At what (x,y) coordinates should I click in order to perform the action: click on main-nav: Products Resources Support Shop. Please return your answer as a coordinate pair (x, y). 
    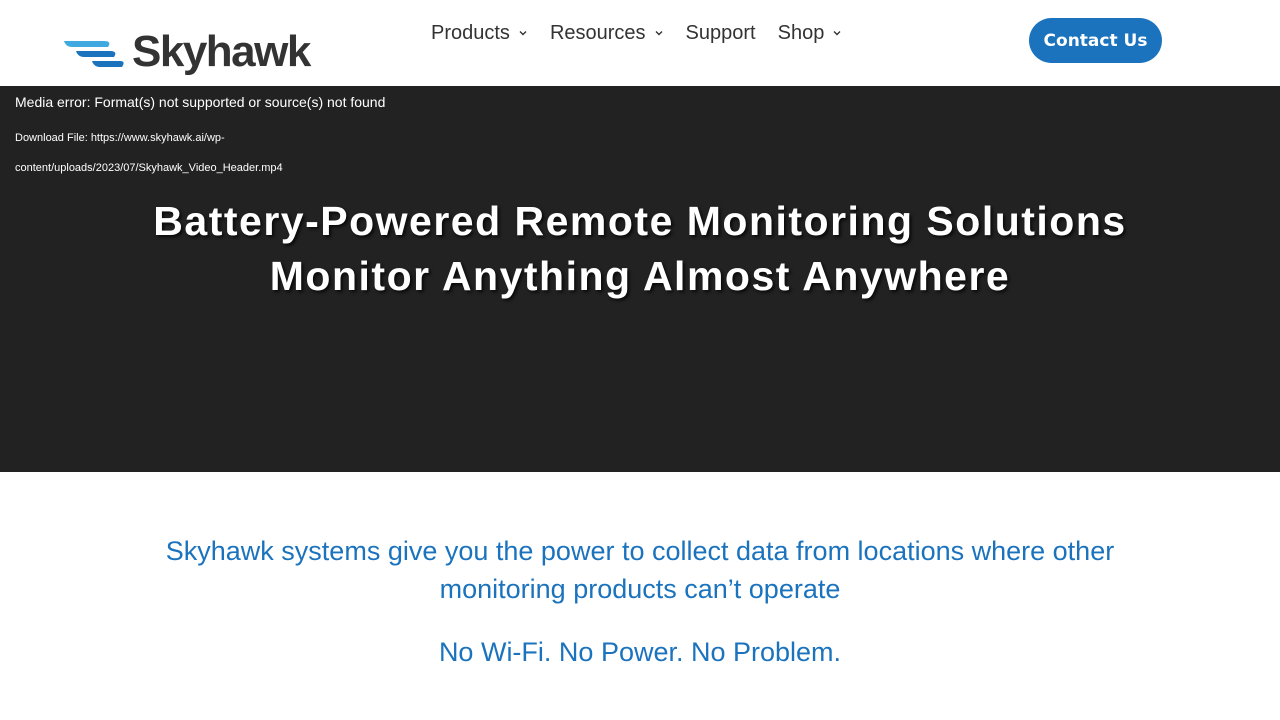
    Looking at the image, I should click on (647, 33).